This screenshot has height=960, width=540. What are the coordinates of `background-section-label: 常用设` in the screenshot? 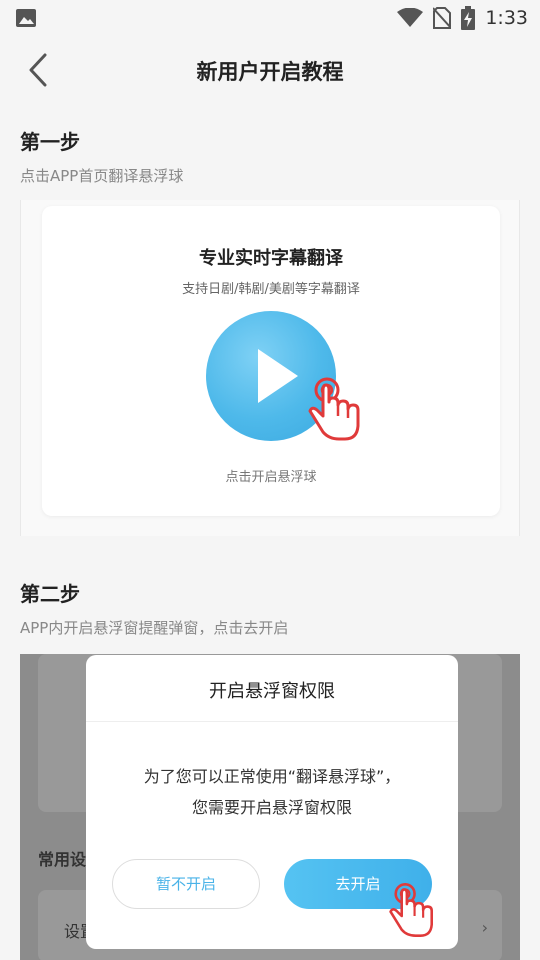 It's located at (62, 859).